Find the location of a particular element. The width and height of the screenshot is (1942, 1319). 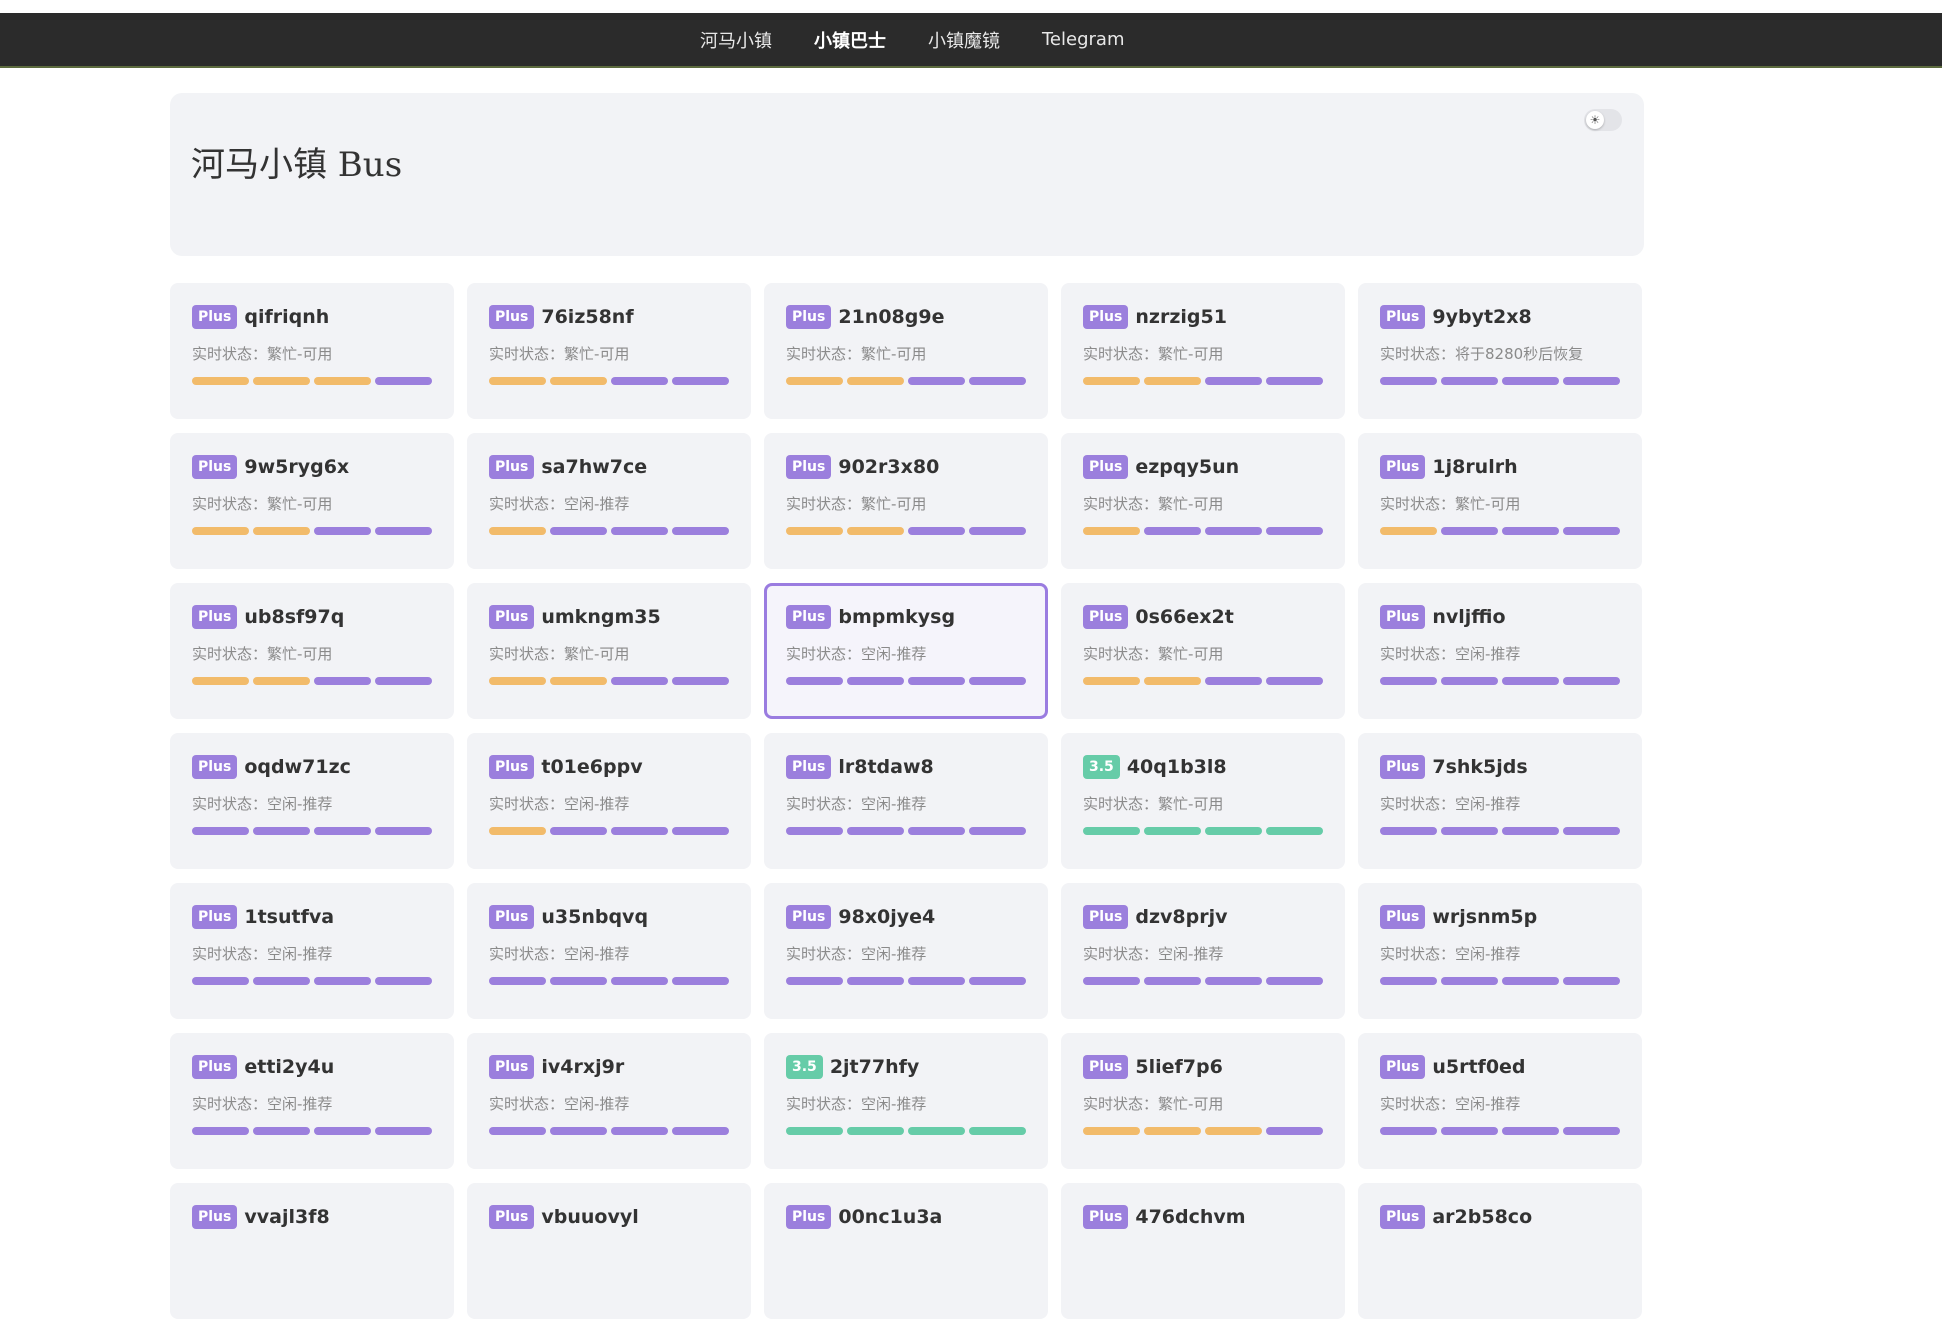

account-card: Plus nvljffio 实时状态：空闲-推荐 is located at coordinates (1500, 651).